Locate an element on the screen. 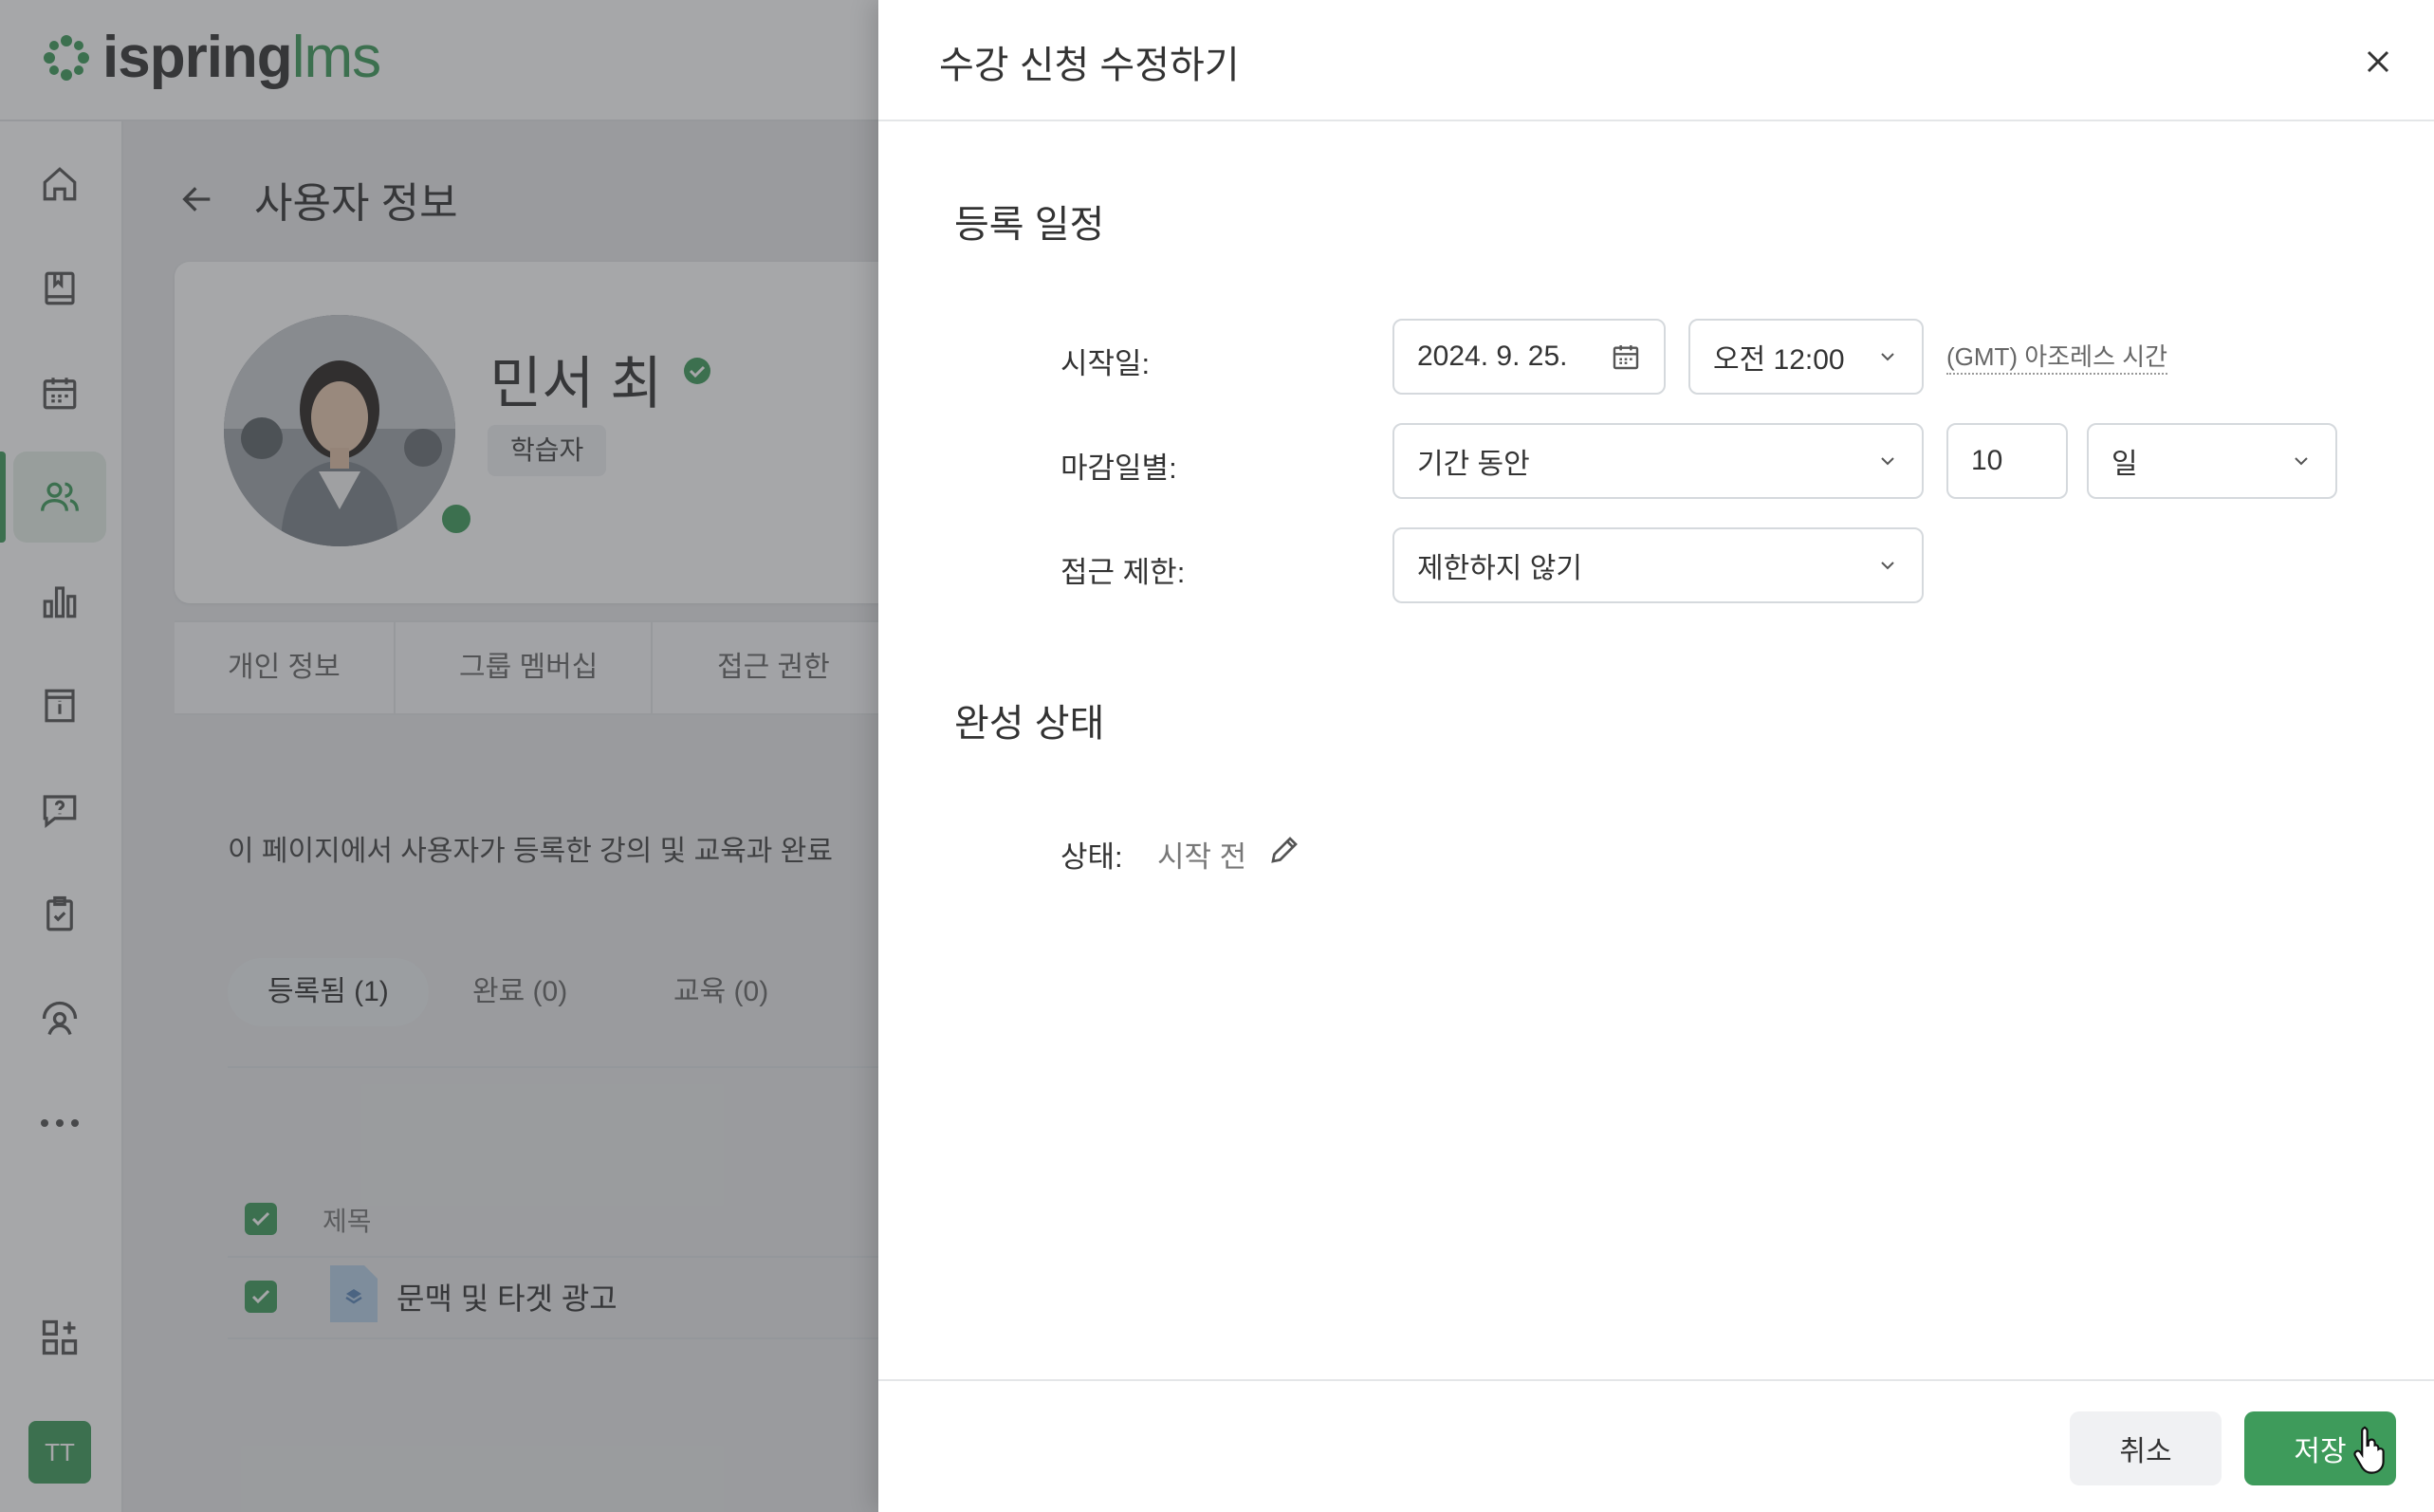  start-date-label: 시작일: is located at coordinates (1105, 363).